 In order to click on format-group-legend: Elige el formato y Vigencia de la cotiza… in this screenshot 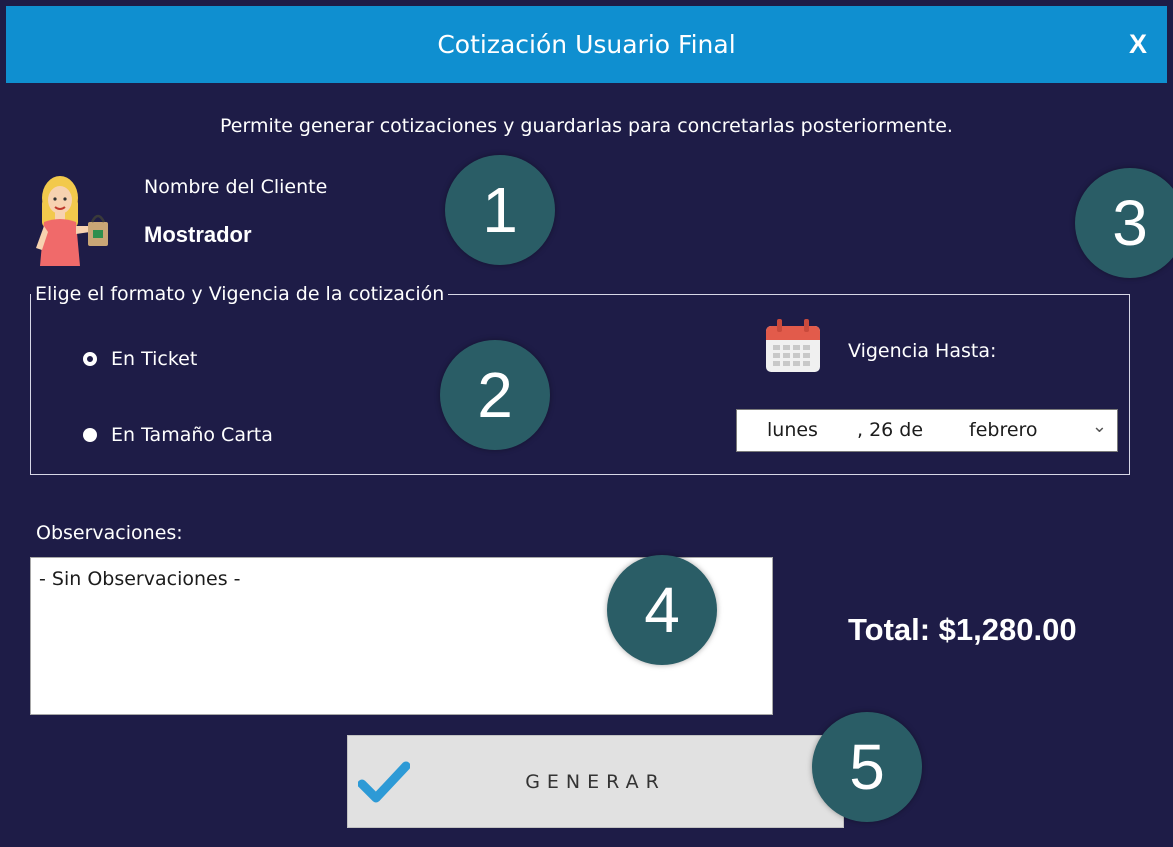, I will do `click(240, 294)`.